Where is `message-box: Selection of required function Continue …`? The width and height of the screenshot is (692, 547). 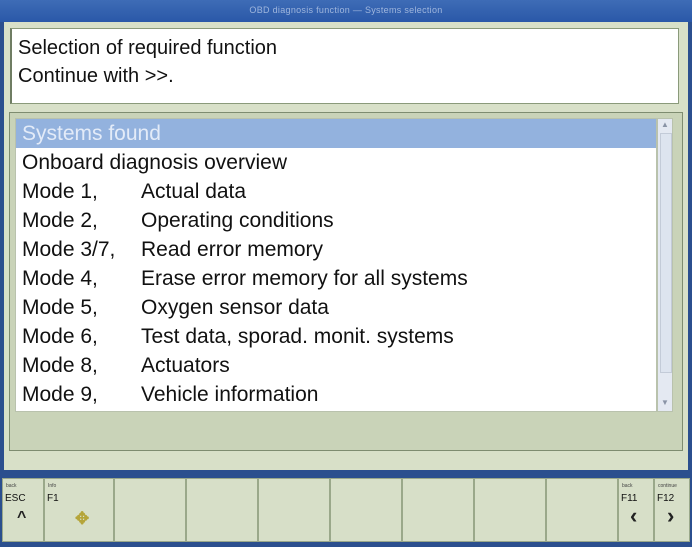
message-box: Selection of required function Continue … is located at coordinates (344, 66).